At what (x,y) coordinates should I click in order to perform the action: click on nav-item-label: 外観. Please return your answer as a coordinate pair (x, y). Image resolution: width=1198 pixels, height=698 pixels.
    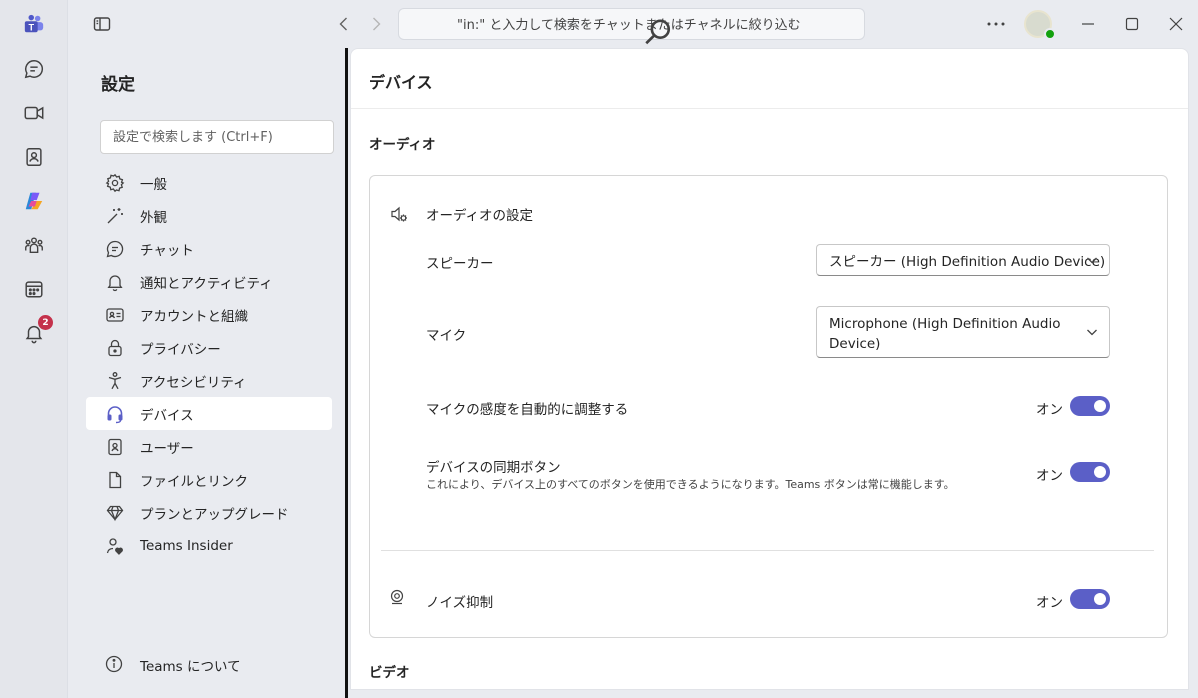
    Looking at the image, I should click on (153, 217).